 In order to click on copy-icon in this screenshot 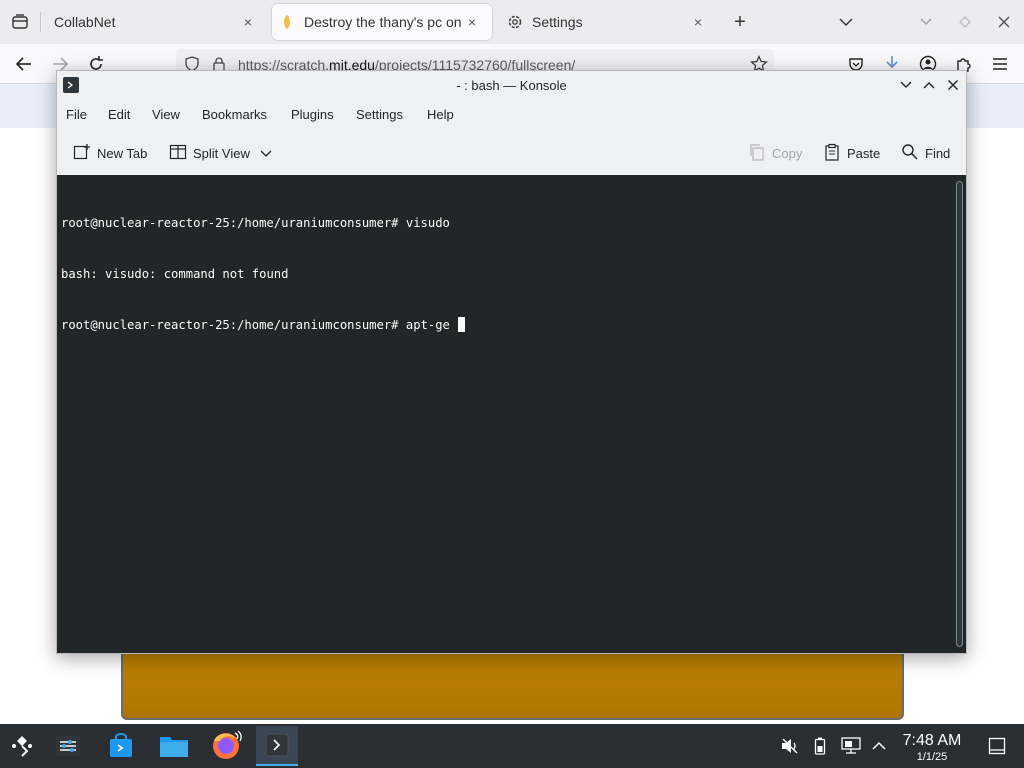, I will do `click(757, 153)`.